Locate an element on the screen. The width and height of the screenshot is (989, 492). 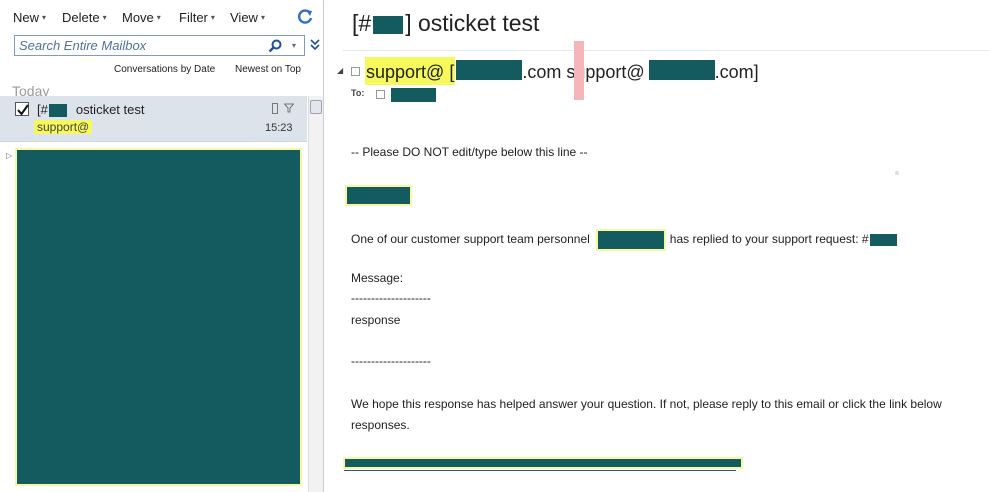
conversation-subject: [# osticket test is located at coordinates (91, 110).